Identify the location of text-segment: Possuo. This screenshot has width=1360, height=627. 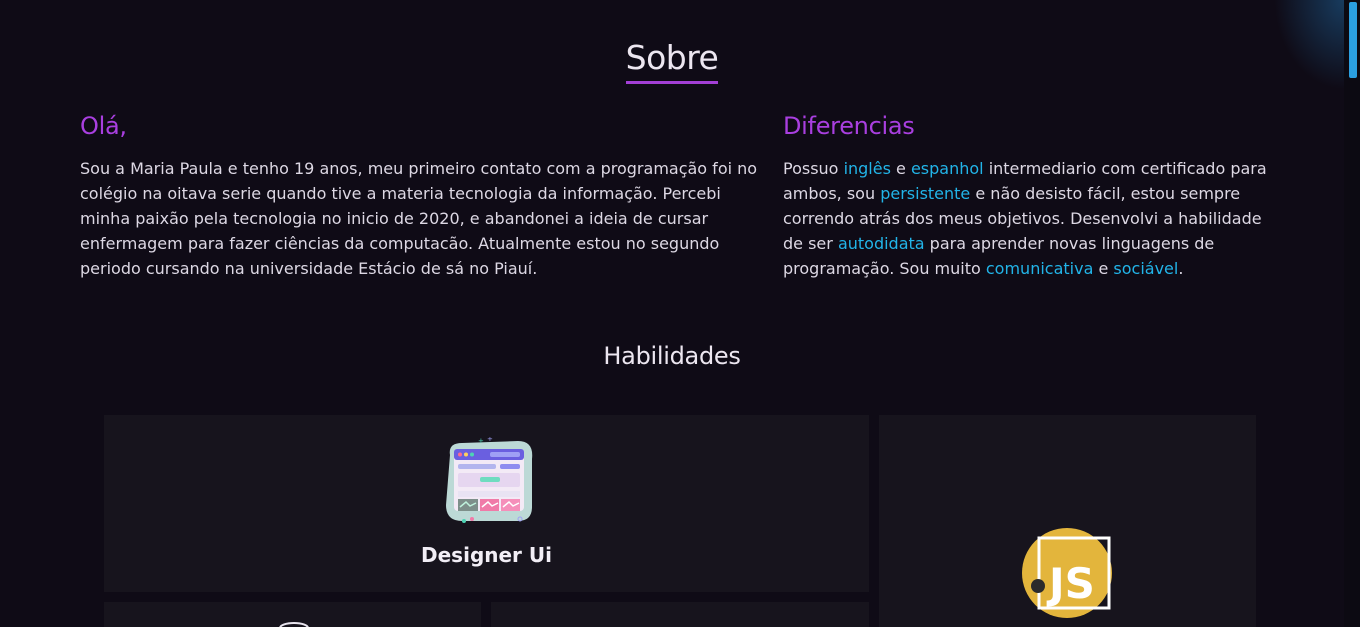
(813, 168).